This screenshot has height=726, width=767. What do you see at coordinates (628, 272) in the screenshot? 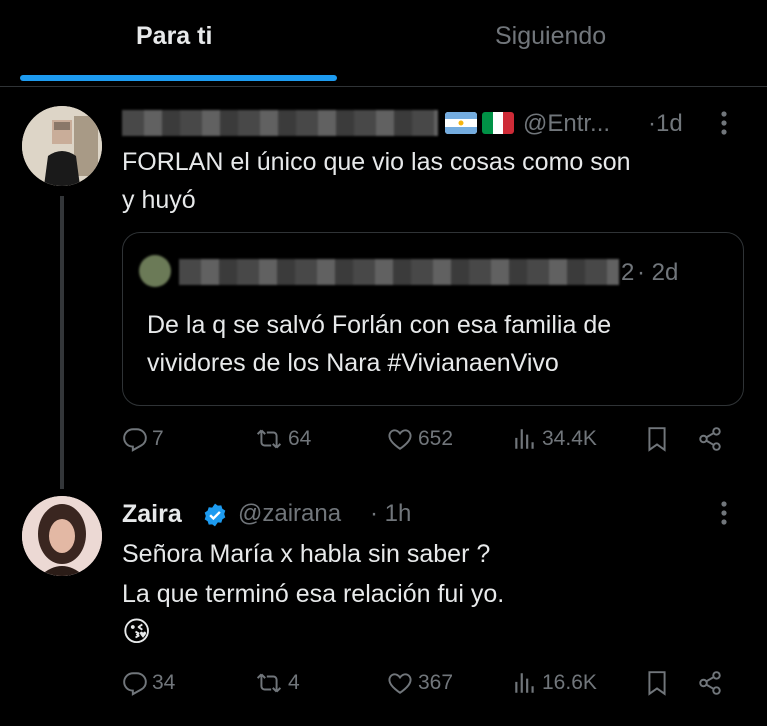
I see `quoted-handle-end: 2` at bounding box center [628, 272].